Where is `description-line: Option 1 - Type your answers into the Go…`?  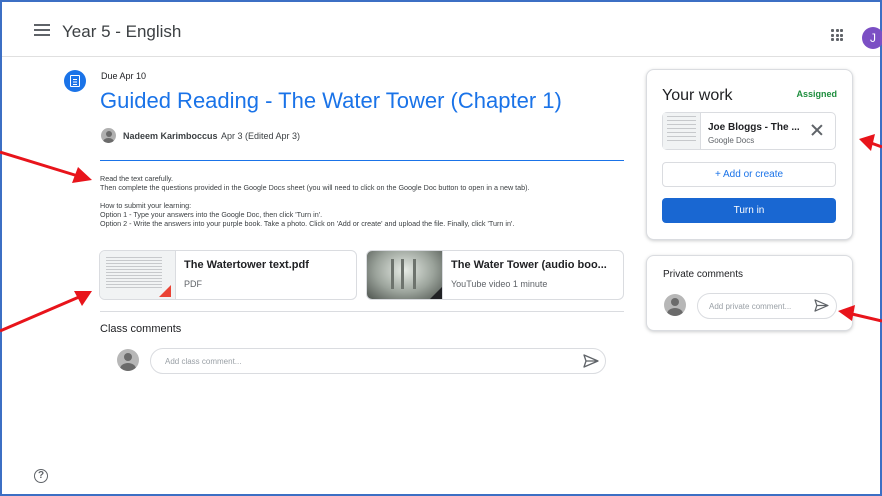
description-line: Option 1 - Type your answers into the Go… is located at coordinates (211, 214).